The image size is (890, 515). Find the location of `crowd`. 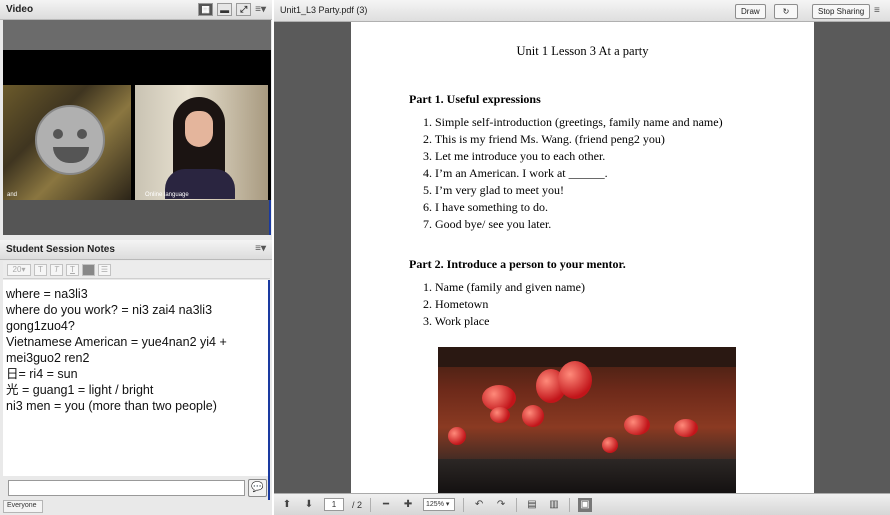

crowd is located at coordinates (587, 476).